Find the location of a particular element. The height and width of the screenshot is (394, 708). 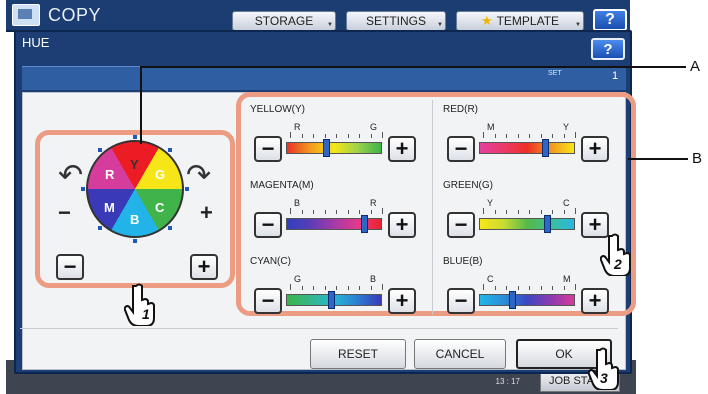

slider-label: YELLOW(Y) is located at coordinates (278, 109).